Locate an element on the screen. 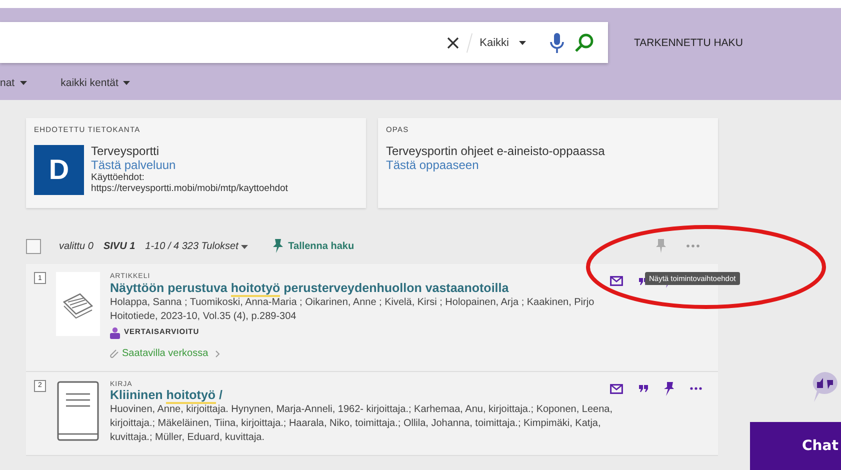 Image resolution: width=841 pixels, height=470 pixels. card-title: Terveysportti is located at coordinates (125, 152).